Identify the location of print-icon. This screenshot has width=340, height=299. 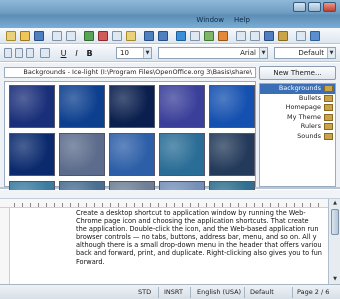
(57, 36).